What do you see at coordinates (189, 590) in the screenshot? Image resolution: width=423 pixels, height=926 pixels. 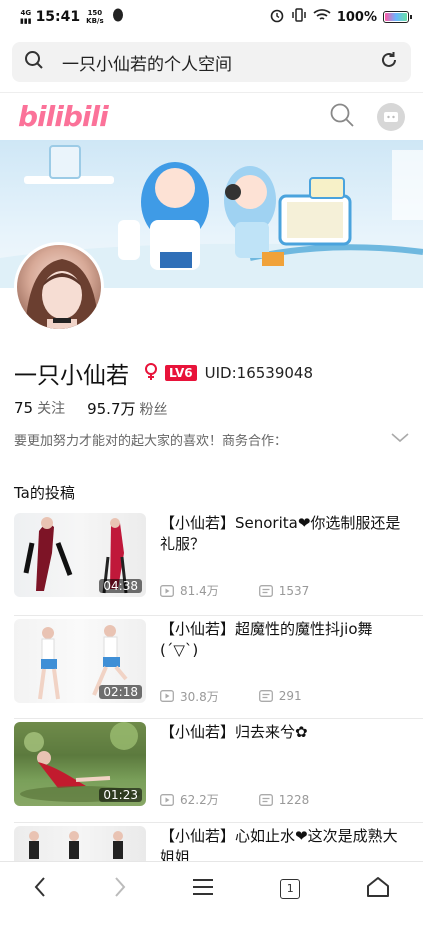 I see `play-count: 81.4万` at bounding box center [189, 590].